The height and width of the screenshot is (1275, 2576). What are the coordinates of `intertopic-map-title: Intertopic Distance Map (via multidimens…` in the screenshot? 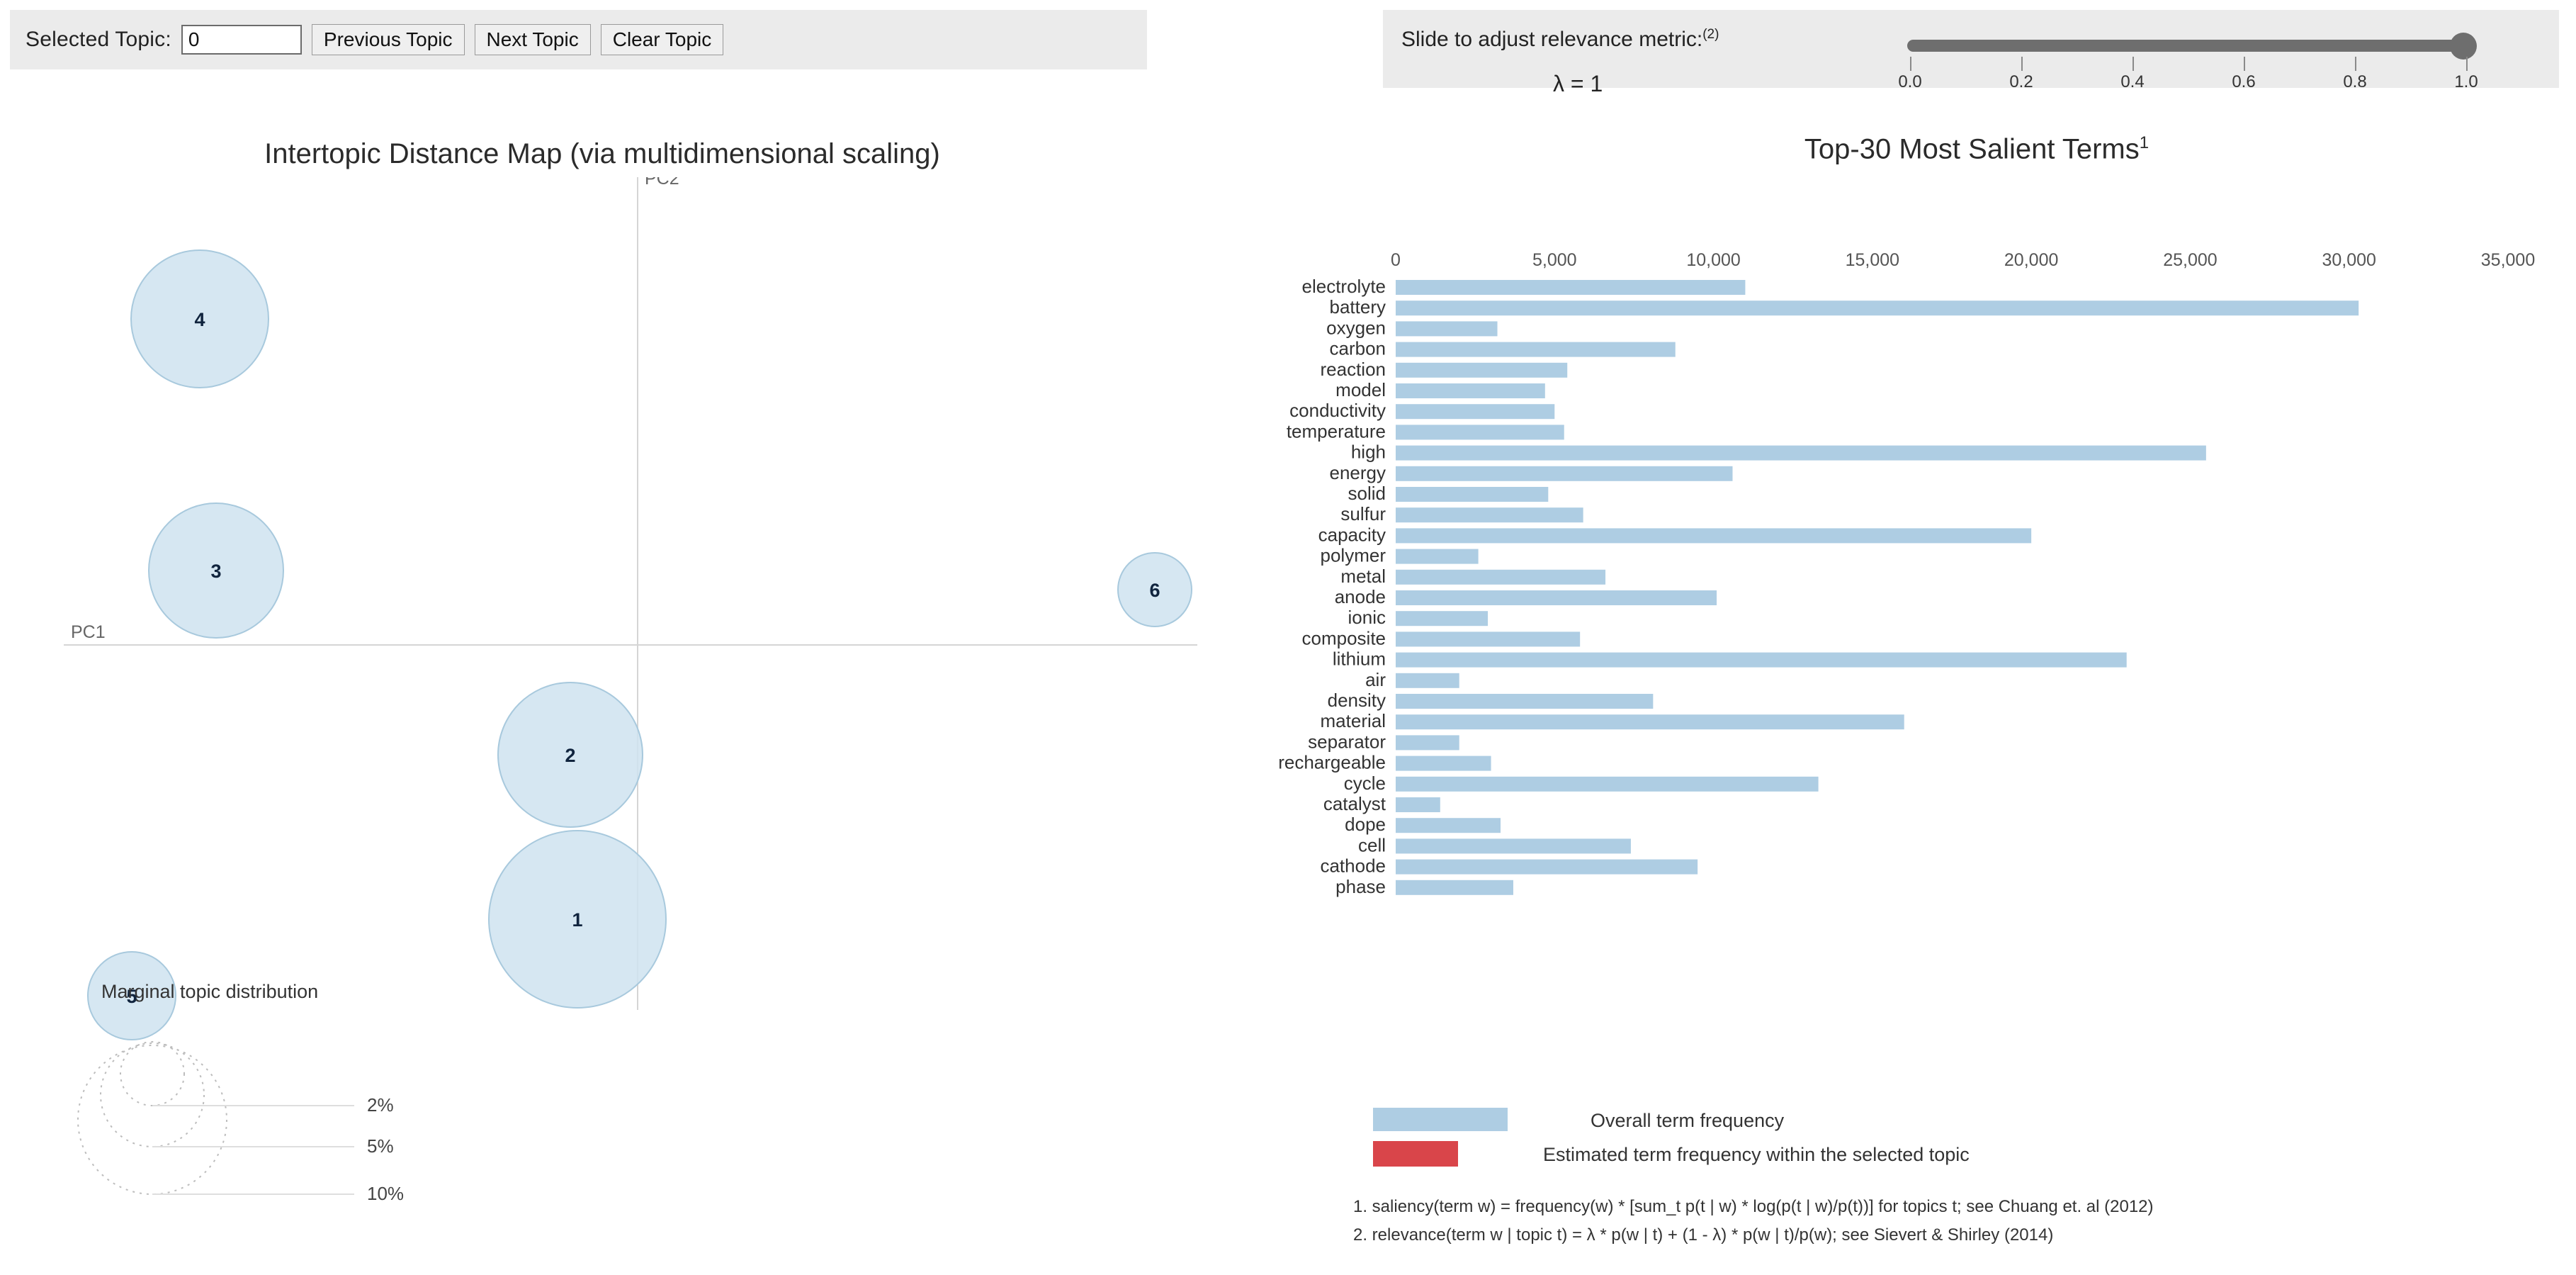 It's located at (602, 153).